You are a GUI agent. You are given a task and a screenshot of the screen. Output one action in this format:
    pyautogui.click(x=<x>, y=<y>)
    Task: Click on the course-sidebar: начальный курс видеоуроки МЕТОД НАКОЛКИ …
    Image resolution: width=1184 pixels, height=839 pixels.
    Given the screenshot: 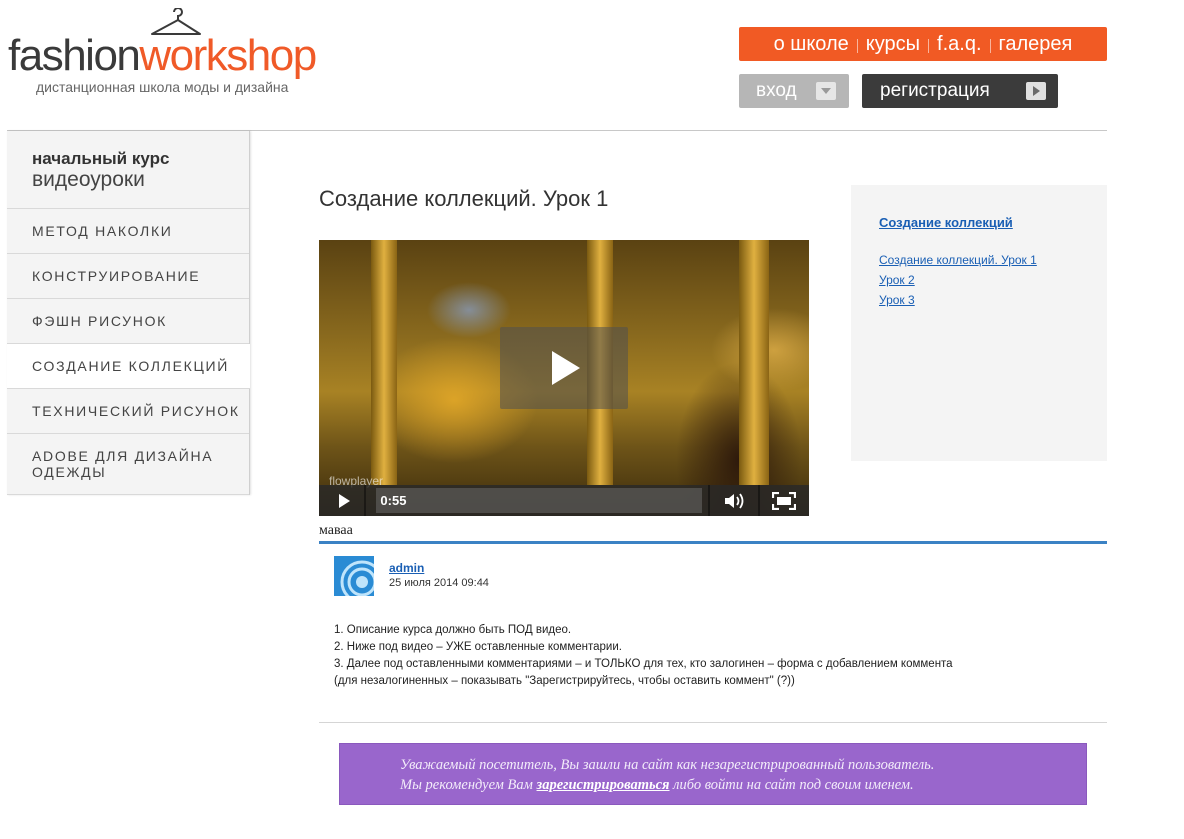 What is the action you would take?
    pyautogui.click(x=128, y=313)
    